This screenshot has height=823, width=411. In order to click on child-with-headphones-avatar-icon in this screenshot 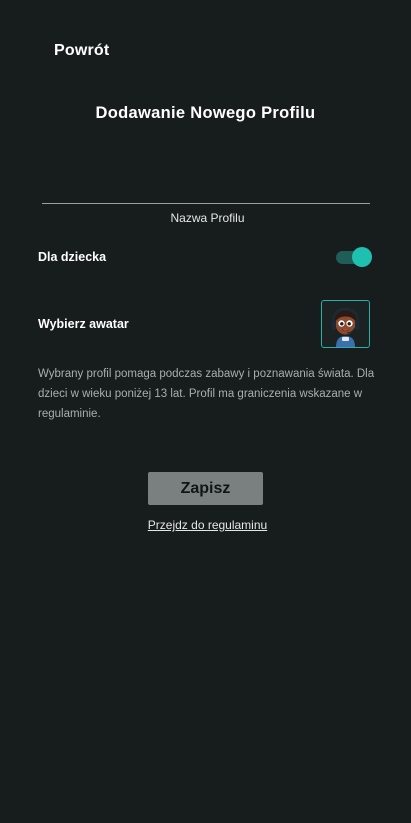, I will do `click(345, 327)`.